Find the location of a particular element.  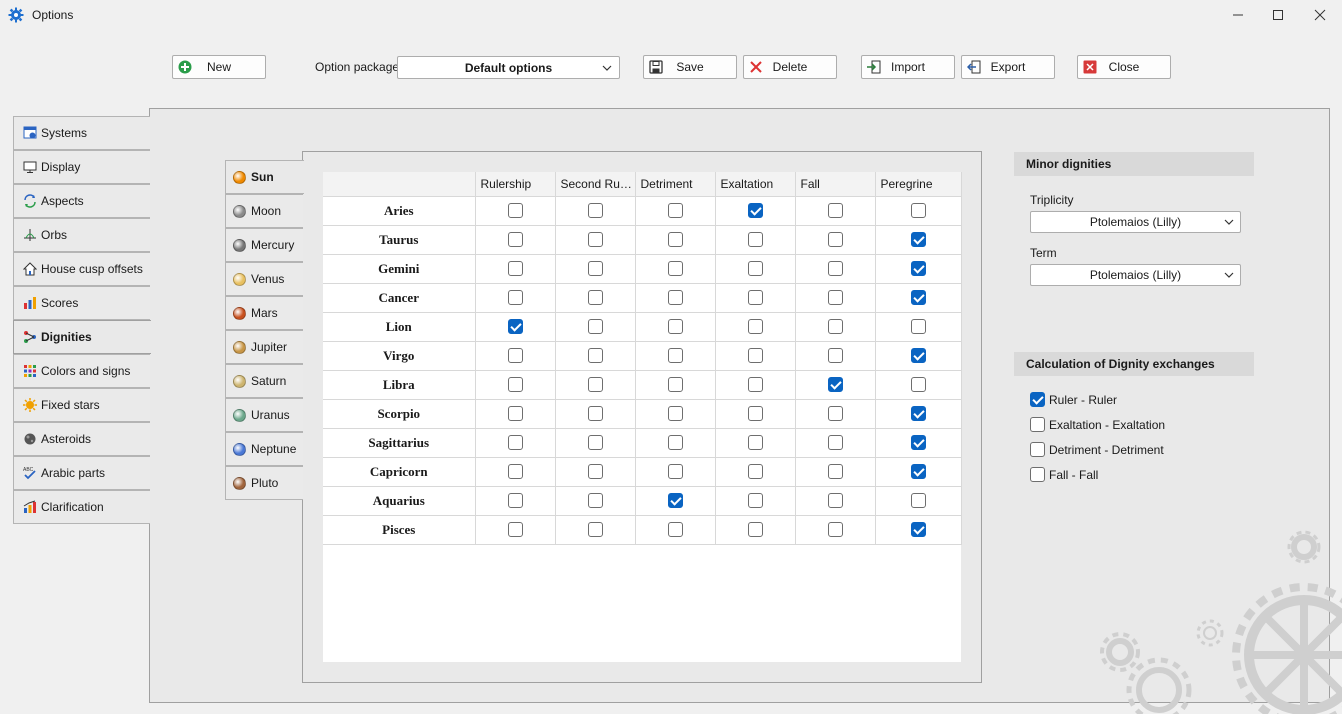

save-button: Save is located at coordinates (690, 67).